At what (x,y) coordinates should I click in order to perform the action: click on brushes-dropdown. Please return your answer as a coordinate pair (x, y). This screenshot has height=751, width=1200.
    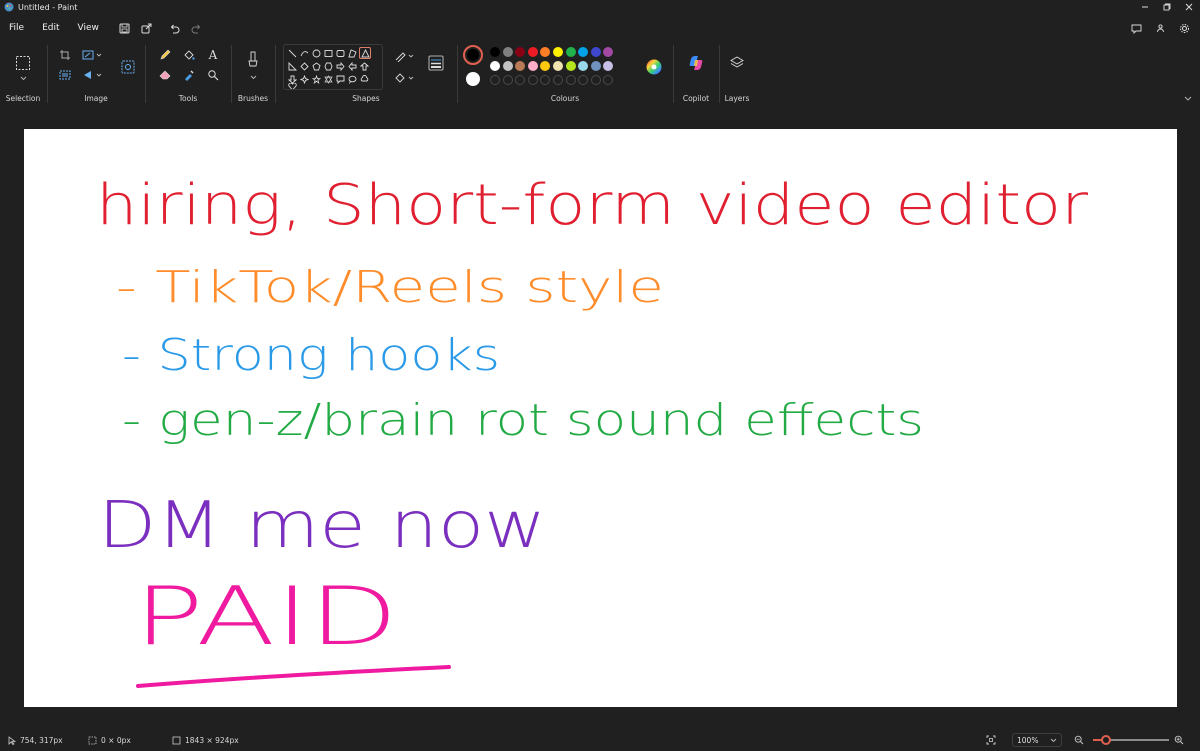
    Looking at the image, I should click on (253, 77).